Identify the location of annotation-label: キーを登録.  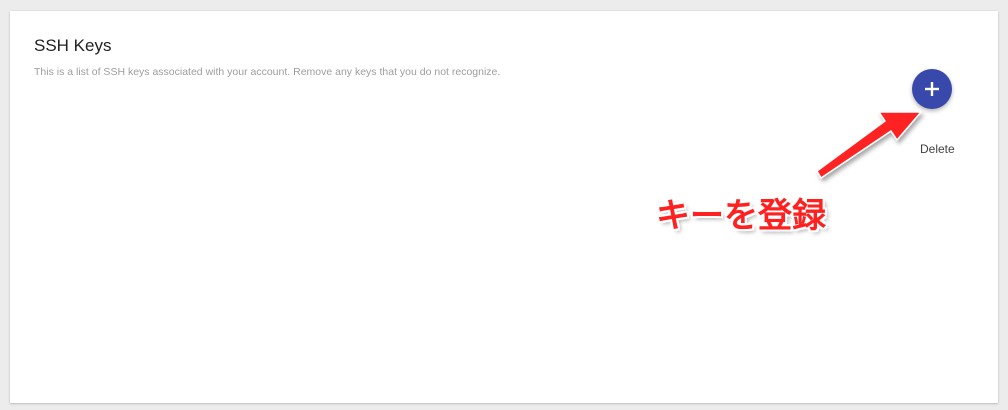
(741, 216).